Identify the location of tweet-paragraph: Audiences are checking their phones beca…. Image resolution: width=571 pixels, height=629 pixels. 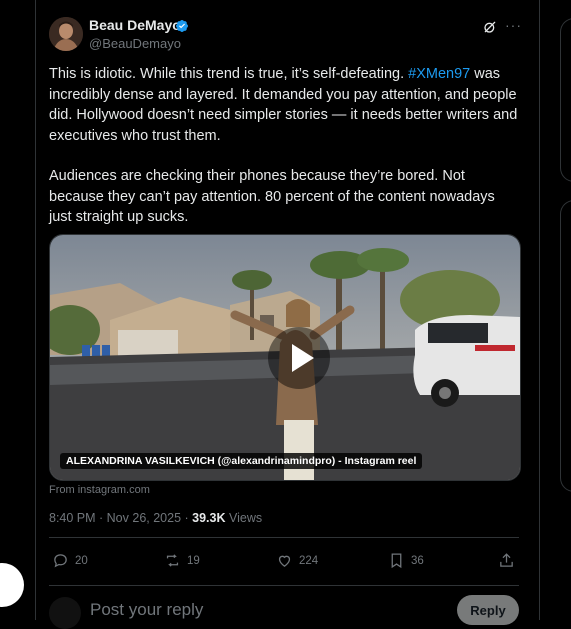
(272, 196).